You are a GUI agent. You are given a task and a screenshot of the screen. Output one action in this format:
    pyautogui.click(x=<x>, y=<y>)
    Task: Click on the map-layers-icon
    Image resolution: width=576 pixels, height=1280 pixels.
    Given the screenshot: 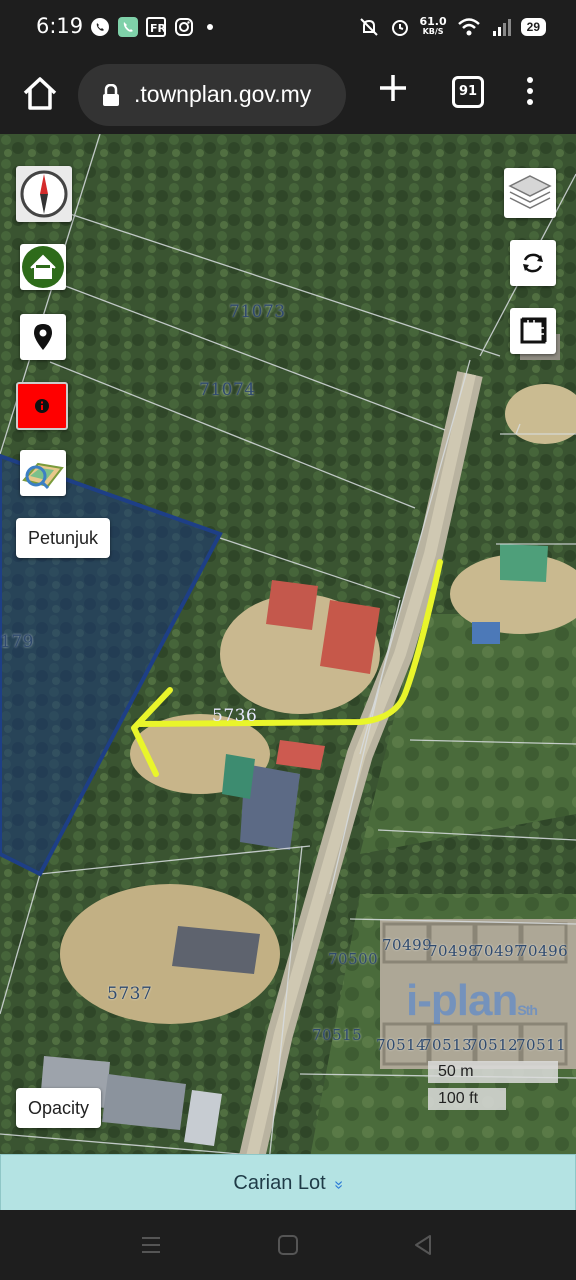 What is the action you would take?
    pyautogui.click(x=43, y=476)
    